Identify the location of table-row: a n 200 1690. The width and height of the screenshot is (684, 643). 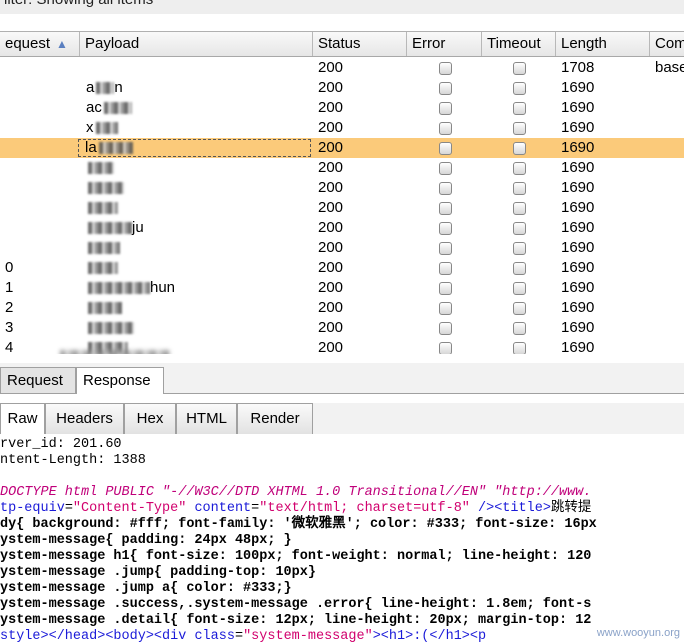
(342, 88).